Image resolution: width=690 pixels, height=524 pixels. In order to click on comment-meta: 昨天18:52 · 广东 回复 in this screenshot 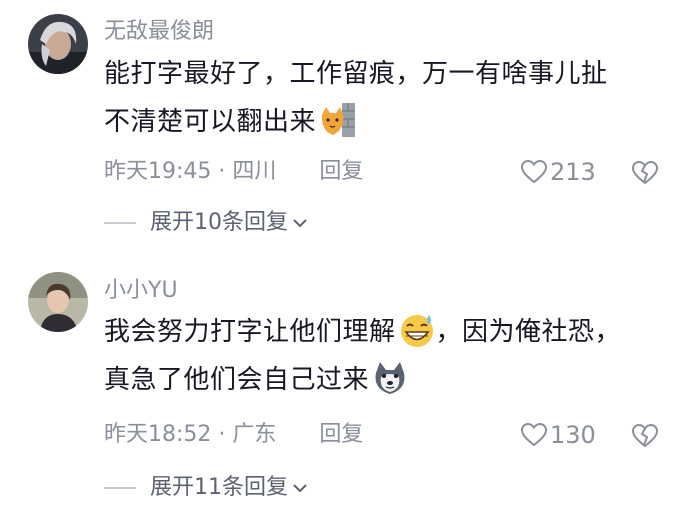, I will do `click(233, 435)`.